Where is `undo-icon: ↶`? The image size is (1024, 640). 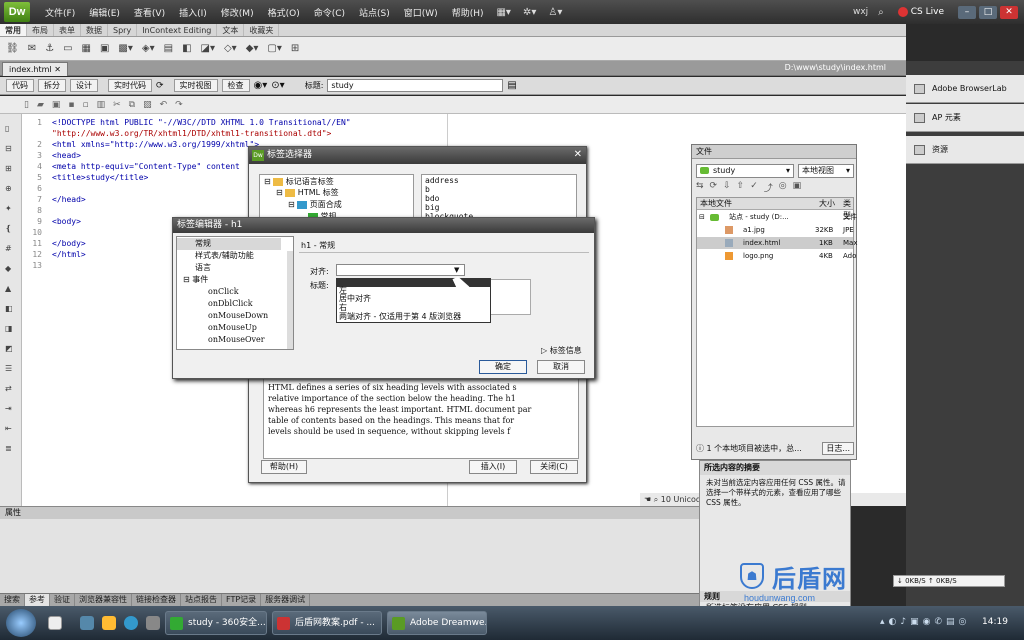
undo-icon: ↶ is located at coordinates (164, 105).